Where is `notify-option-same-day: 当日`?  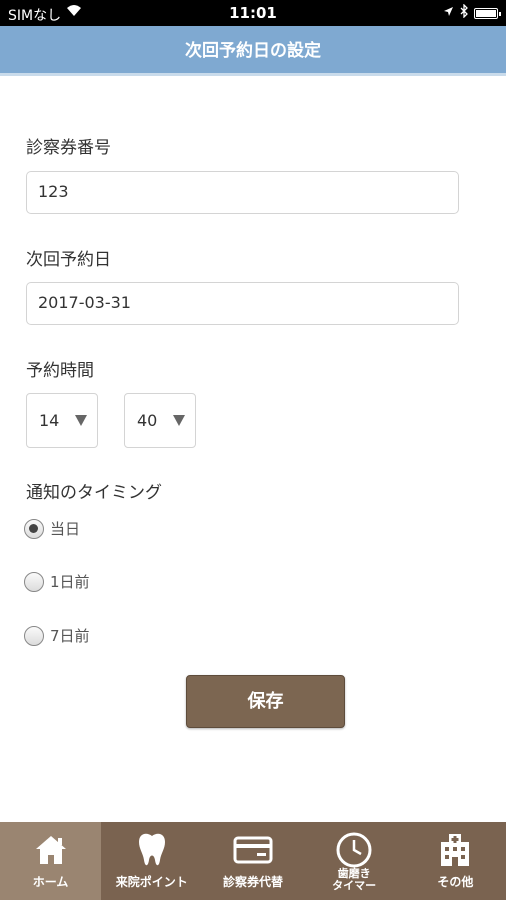 notify-option-same-day: 当日 is located at coordinates (52, 528).